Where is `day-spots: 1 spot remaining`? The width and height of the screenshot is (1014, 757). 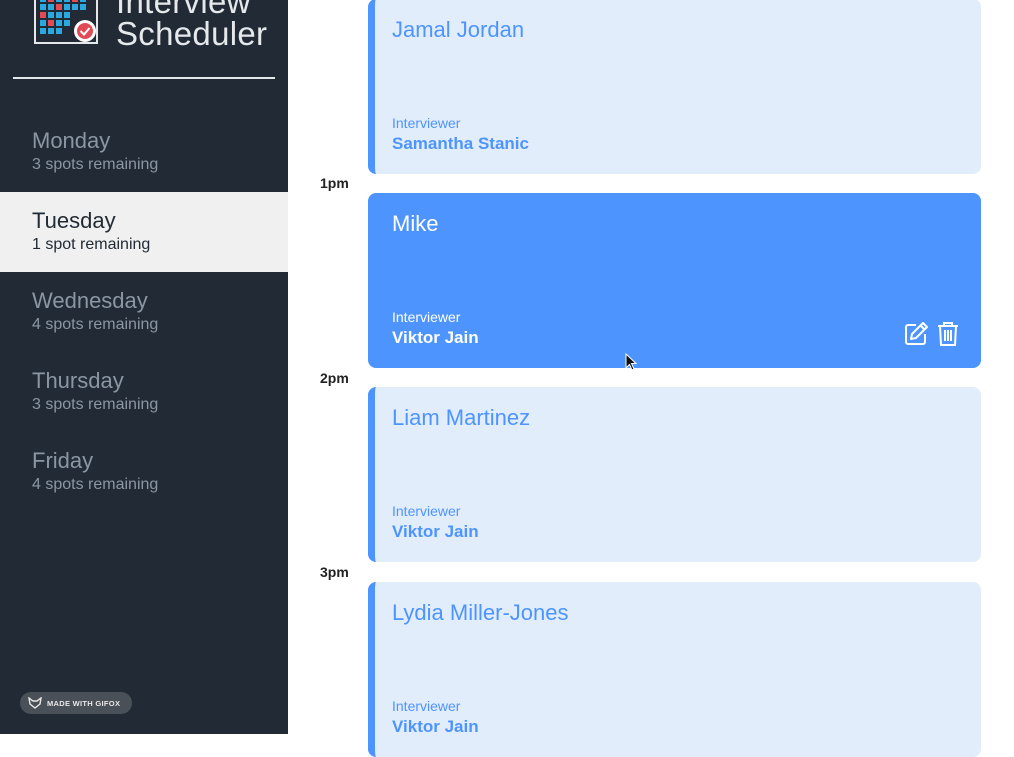
day-spots: 1 spot remaining is located at coordinates (91, 244).